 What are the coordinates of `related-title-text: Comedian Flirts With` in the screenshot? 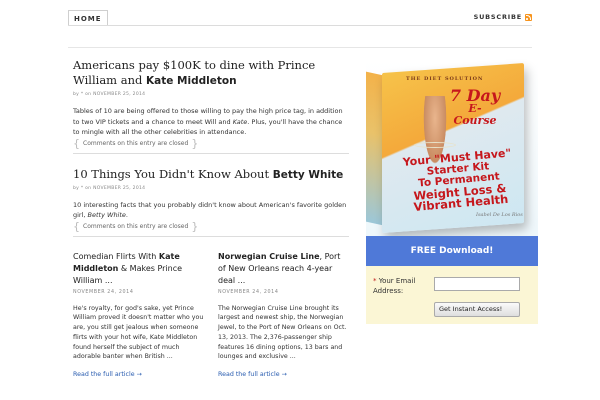 It's located at (116, 256).